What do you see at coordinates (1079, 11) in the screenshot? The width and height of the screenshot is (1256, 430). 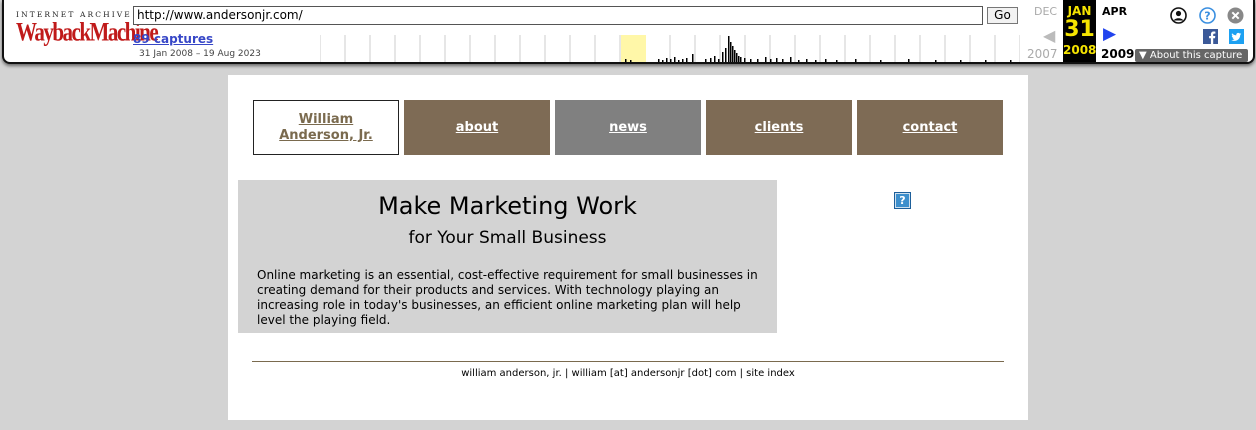 I see `current-month: JAN` at bounding box center [1079, 11].